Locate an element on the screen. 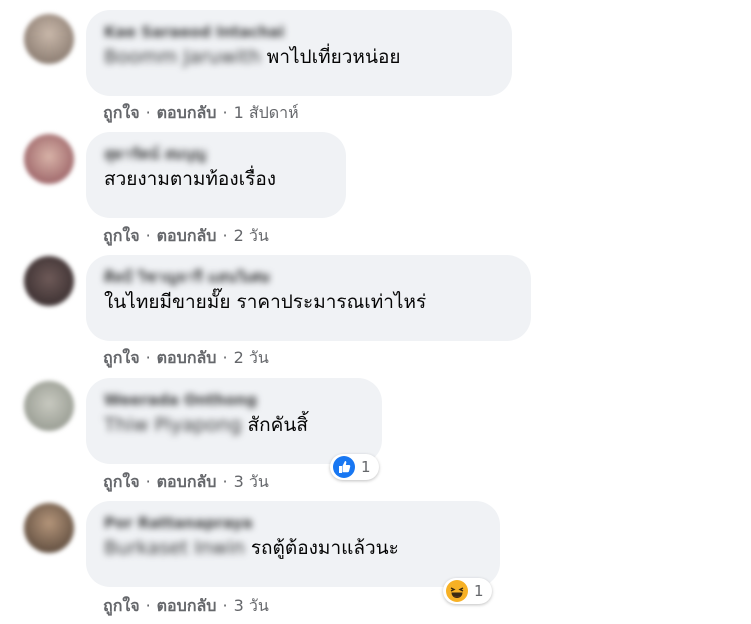 This screenshot has width=751, height=624. comment-author: Weerada Onthong is located at coordinates (233, 400).